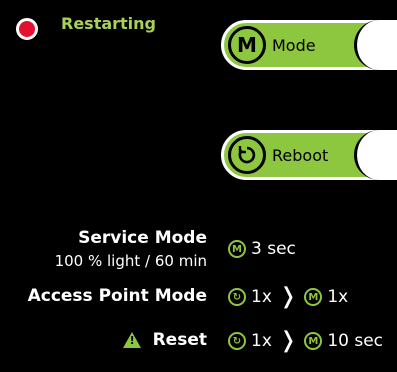 This screenshot has width=397, height=372. I want to click on mode-button-cap, so click(375, 45).